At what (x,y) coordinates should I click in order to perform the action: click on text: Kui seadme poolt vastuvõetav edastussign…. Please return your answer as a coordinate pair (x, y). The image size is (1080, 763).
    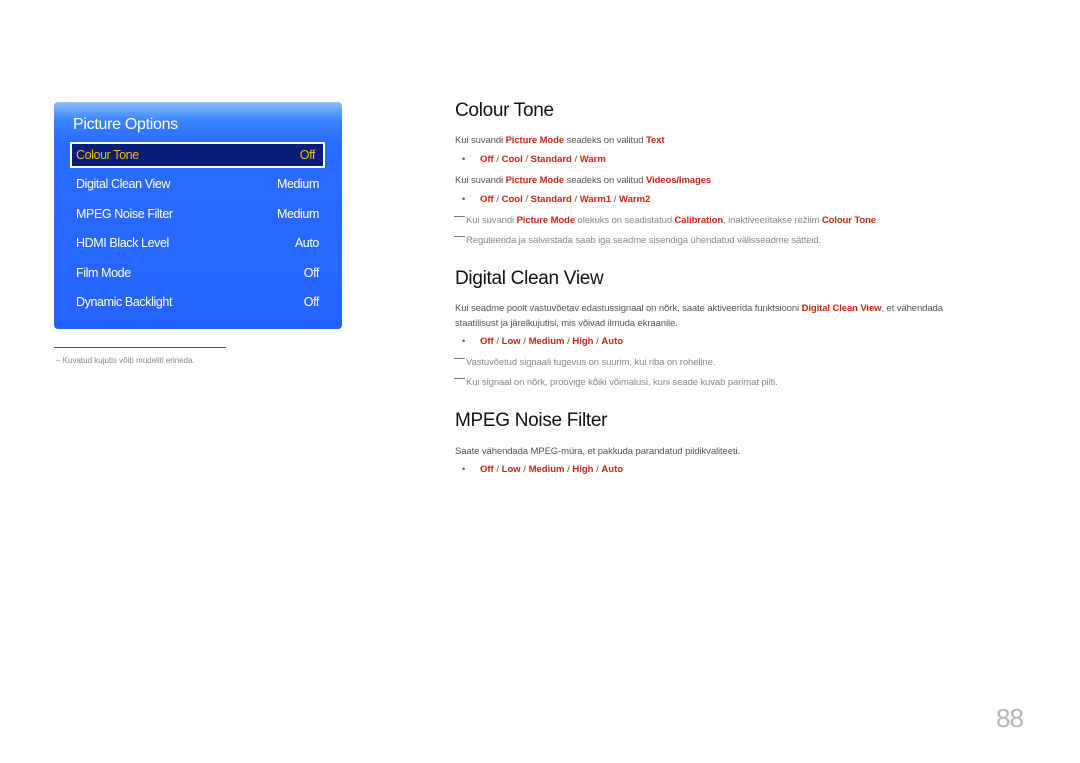
    Looking at the image, I should click on (628, 308).